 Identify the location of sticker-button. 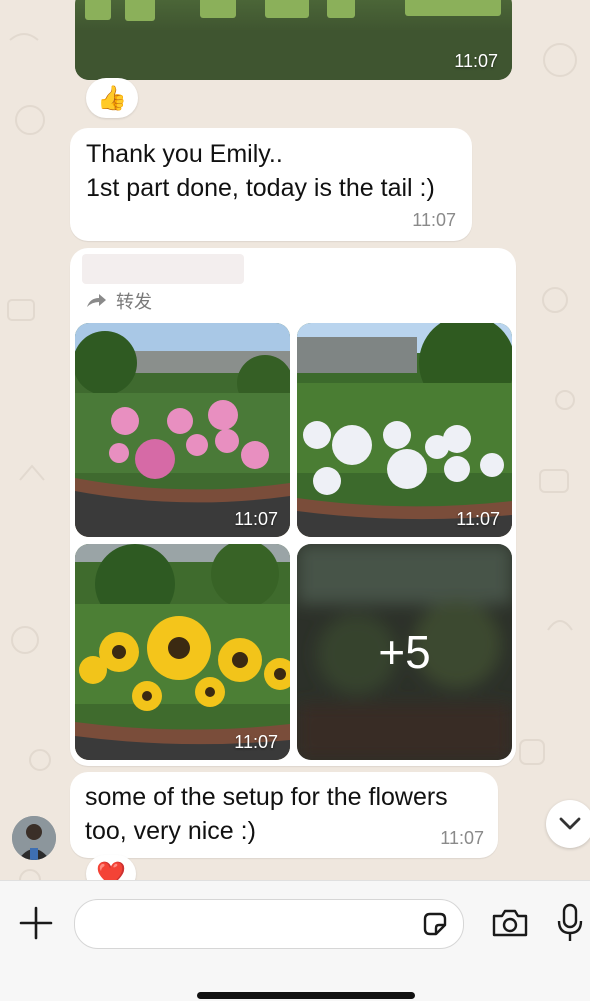
(435, 924).